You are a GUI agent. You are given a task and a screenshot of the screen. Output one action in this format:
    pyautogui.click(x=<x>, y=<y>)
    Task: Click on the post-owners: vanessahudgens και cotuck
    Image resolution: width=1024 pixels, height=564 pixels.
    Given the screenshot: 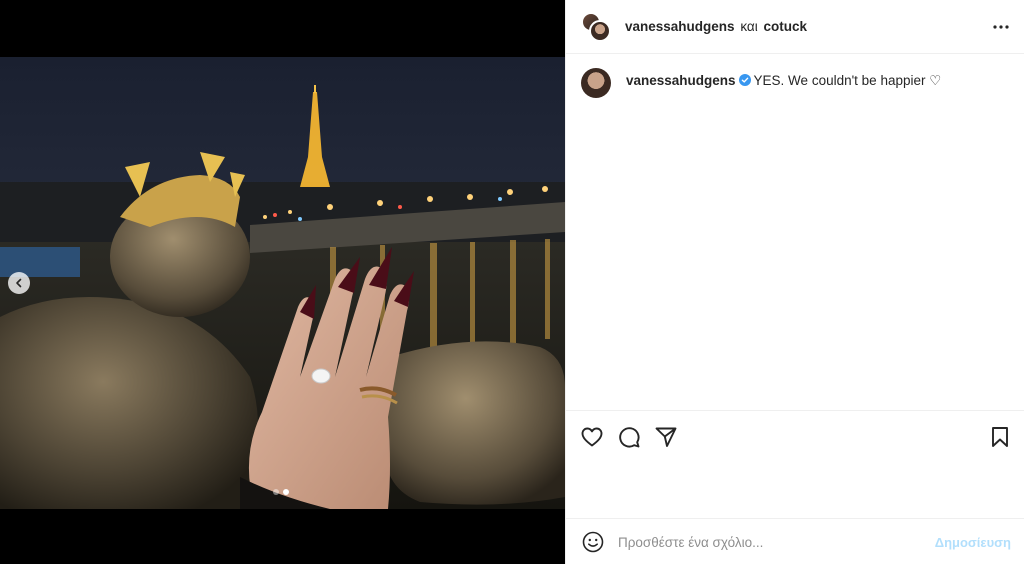 What is the action you would take?
    pyautogui.click(x=716, y=26)
    